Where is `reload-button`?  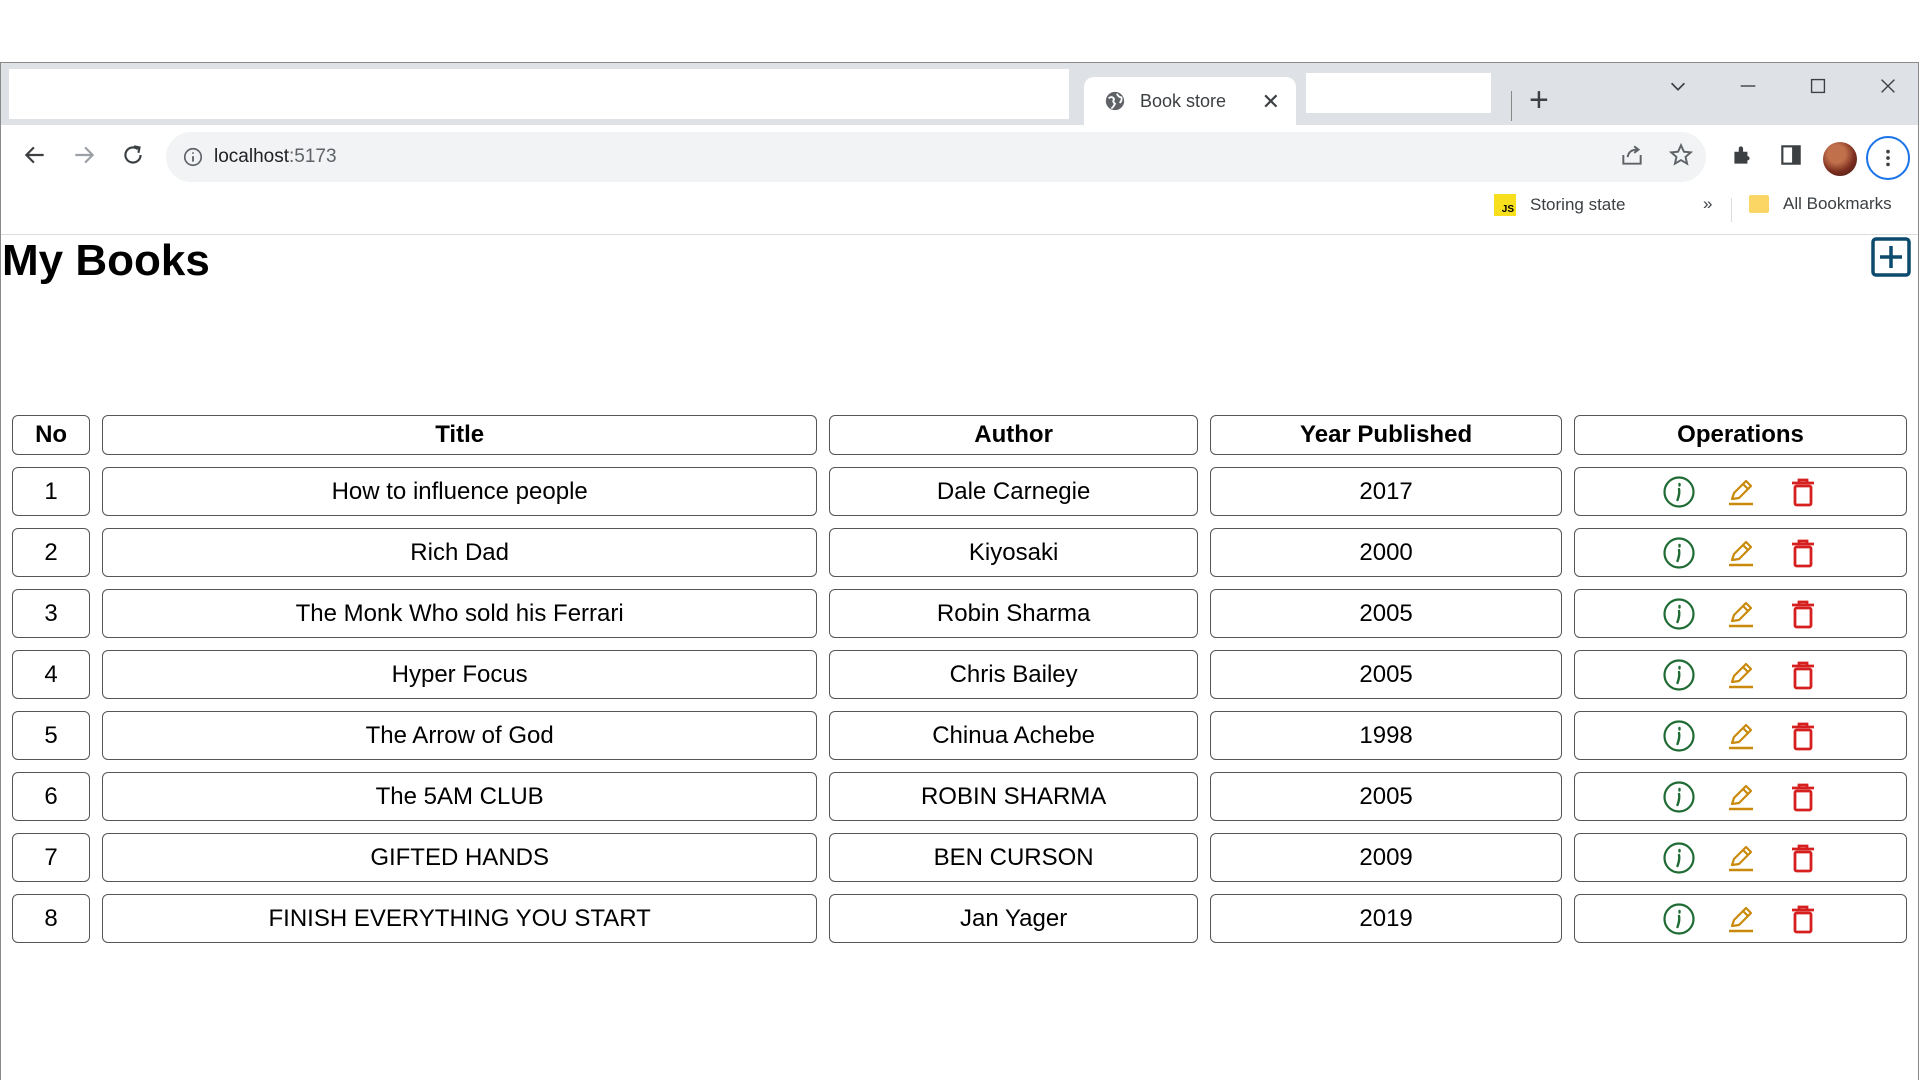
reload-button is located at coordinates (133, 155).